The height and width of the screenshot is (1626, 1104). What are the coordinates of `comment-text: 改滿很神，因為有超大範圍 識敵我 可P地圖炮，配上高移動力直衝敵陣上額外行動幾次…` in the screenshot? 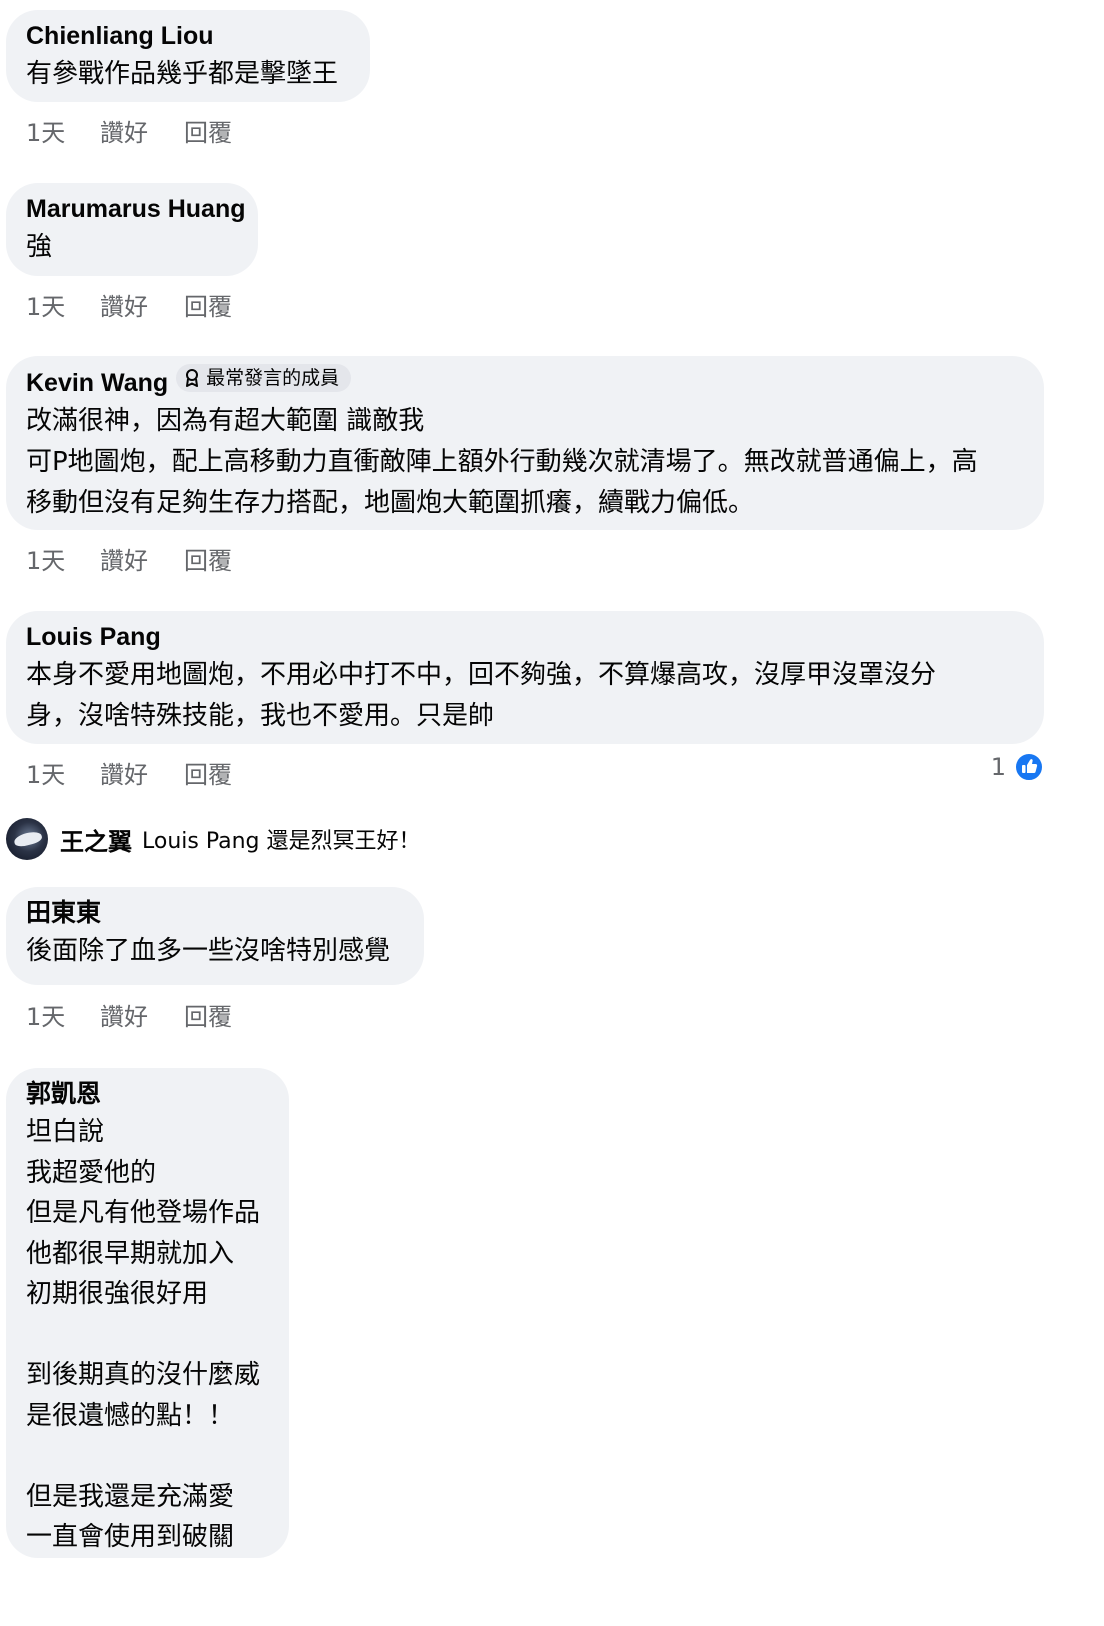 It's located at (502, 462).